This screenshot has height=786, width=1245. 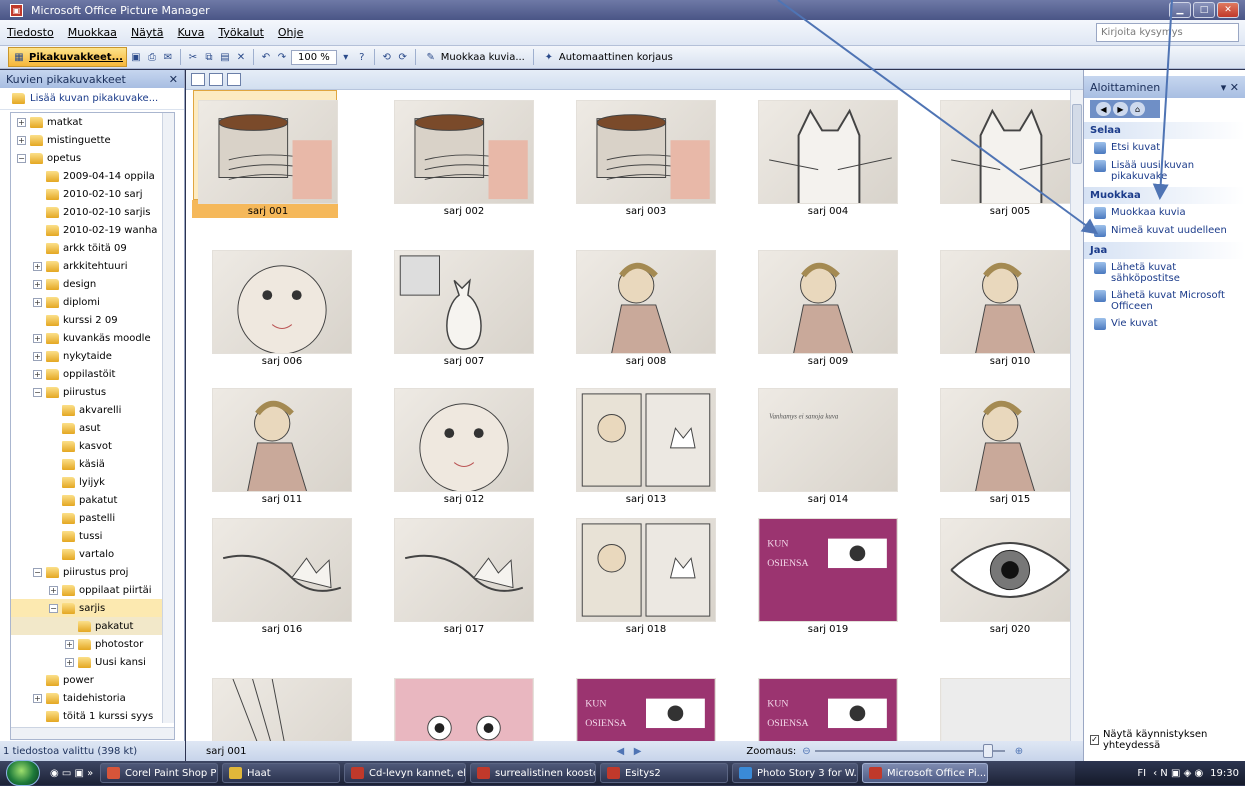 What do you see at coordinates (91, 320) in the screenshot?
I see `tree-item: kurssi 2 09` at bounding box center [91, 320].